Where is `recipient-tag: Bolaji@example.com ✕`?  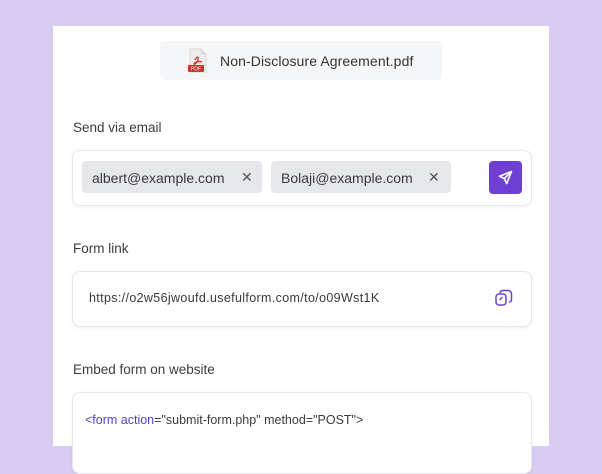 recipient-tag: Bolaji@example.com ✕ is located at coordinates (361, 177).